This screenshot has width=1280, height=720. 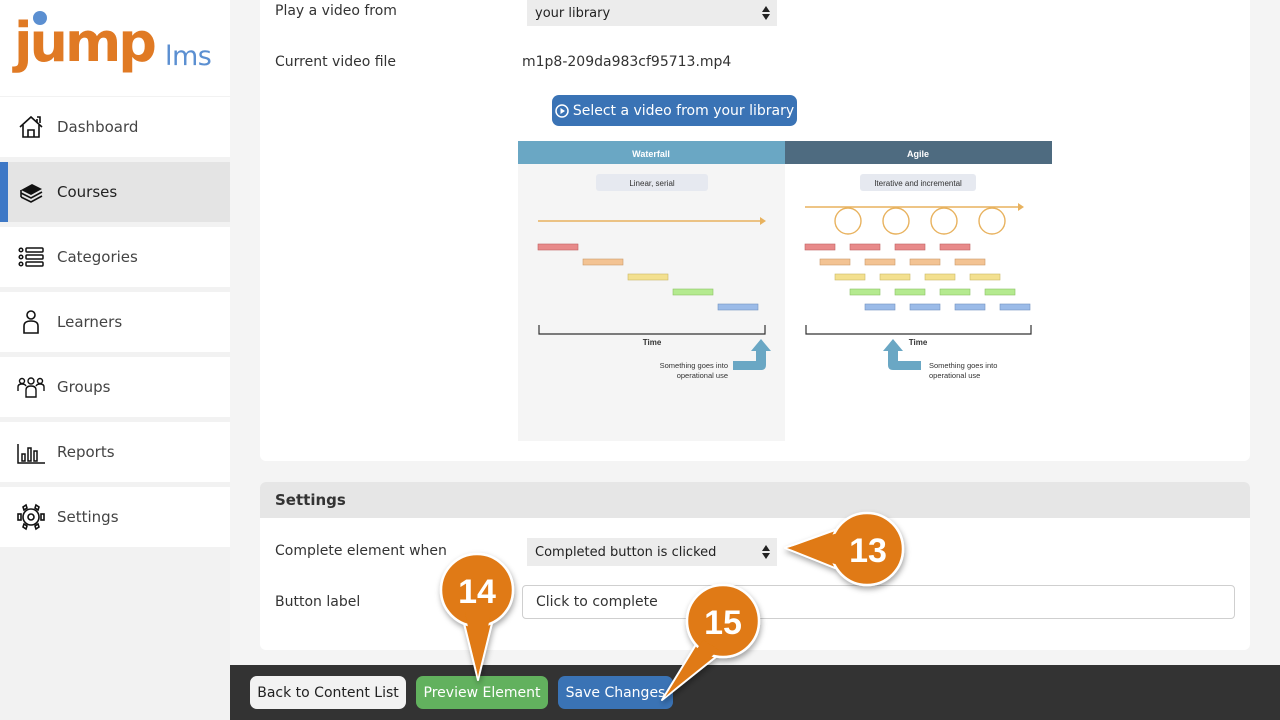 What do you see at coordinates (86, 452) in the screenshot?
I see `sidebar-item-label: Reports` at bounding box center [86, 452].